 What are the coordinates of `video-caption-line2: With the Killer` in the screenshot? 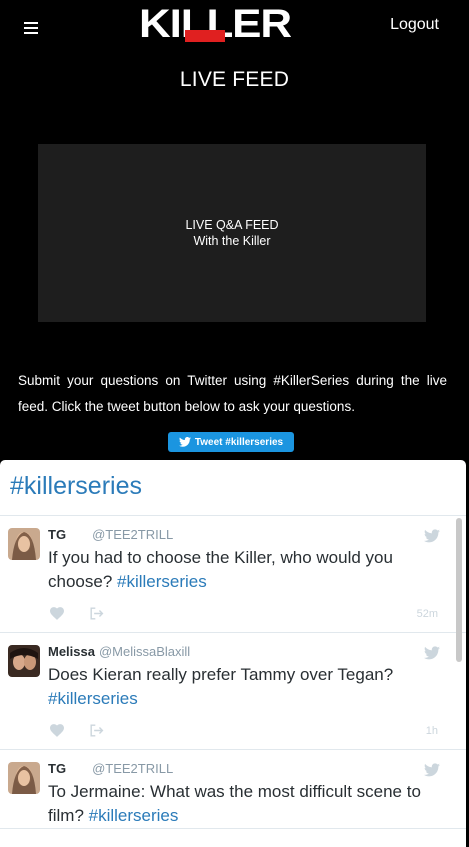 It's located at (232, 241).